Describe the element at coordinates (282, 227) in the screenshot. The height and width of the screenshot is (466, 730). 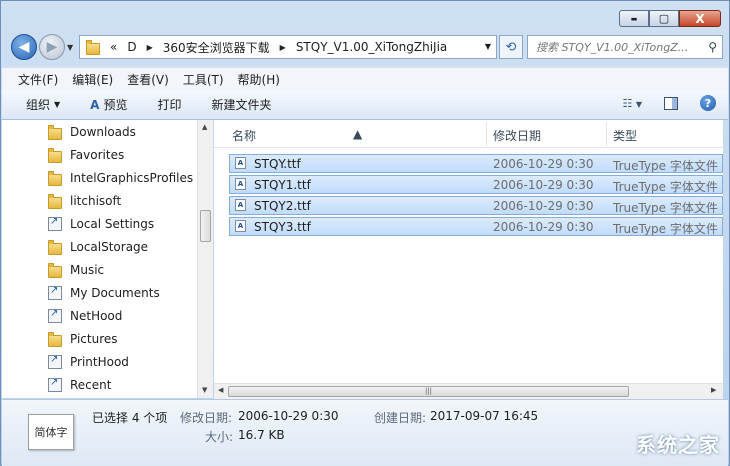
I see `file-name: STQY3.ttf` at that location.